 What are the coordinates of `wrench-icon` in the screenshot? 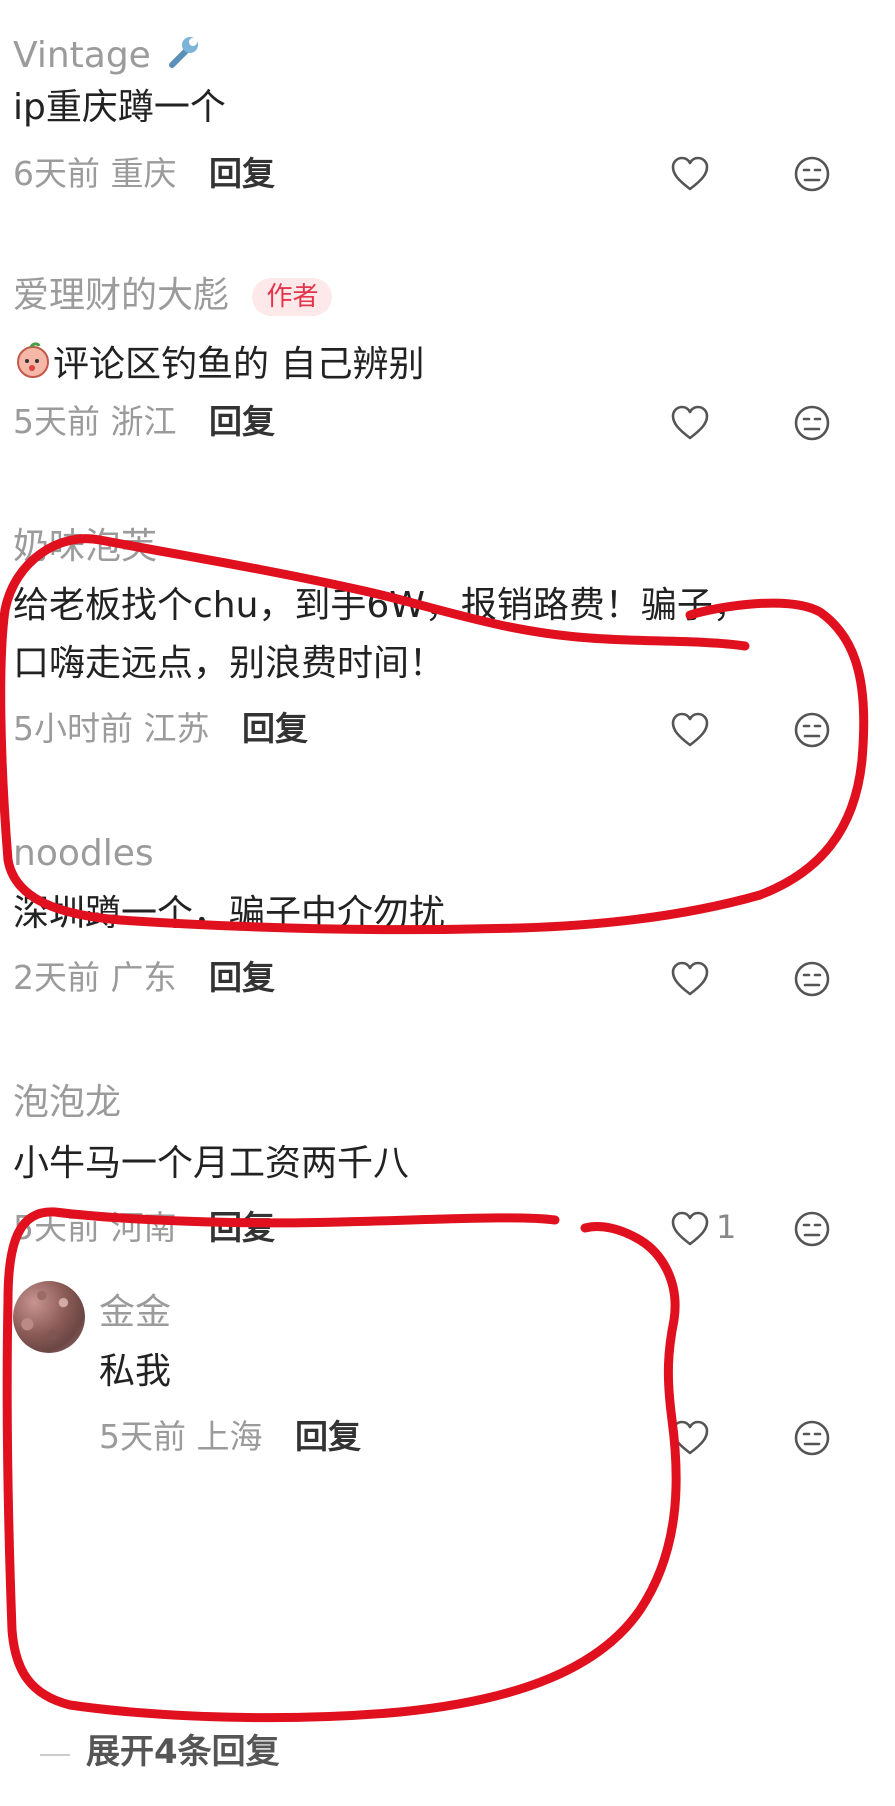 It's located at (182, 54).